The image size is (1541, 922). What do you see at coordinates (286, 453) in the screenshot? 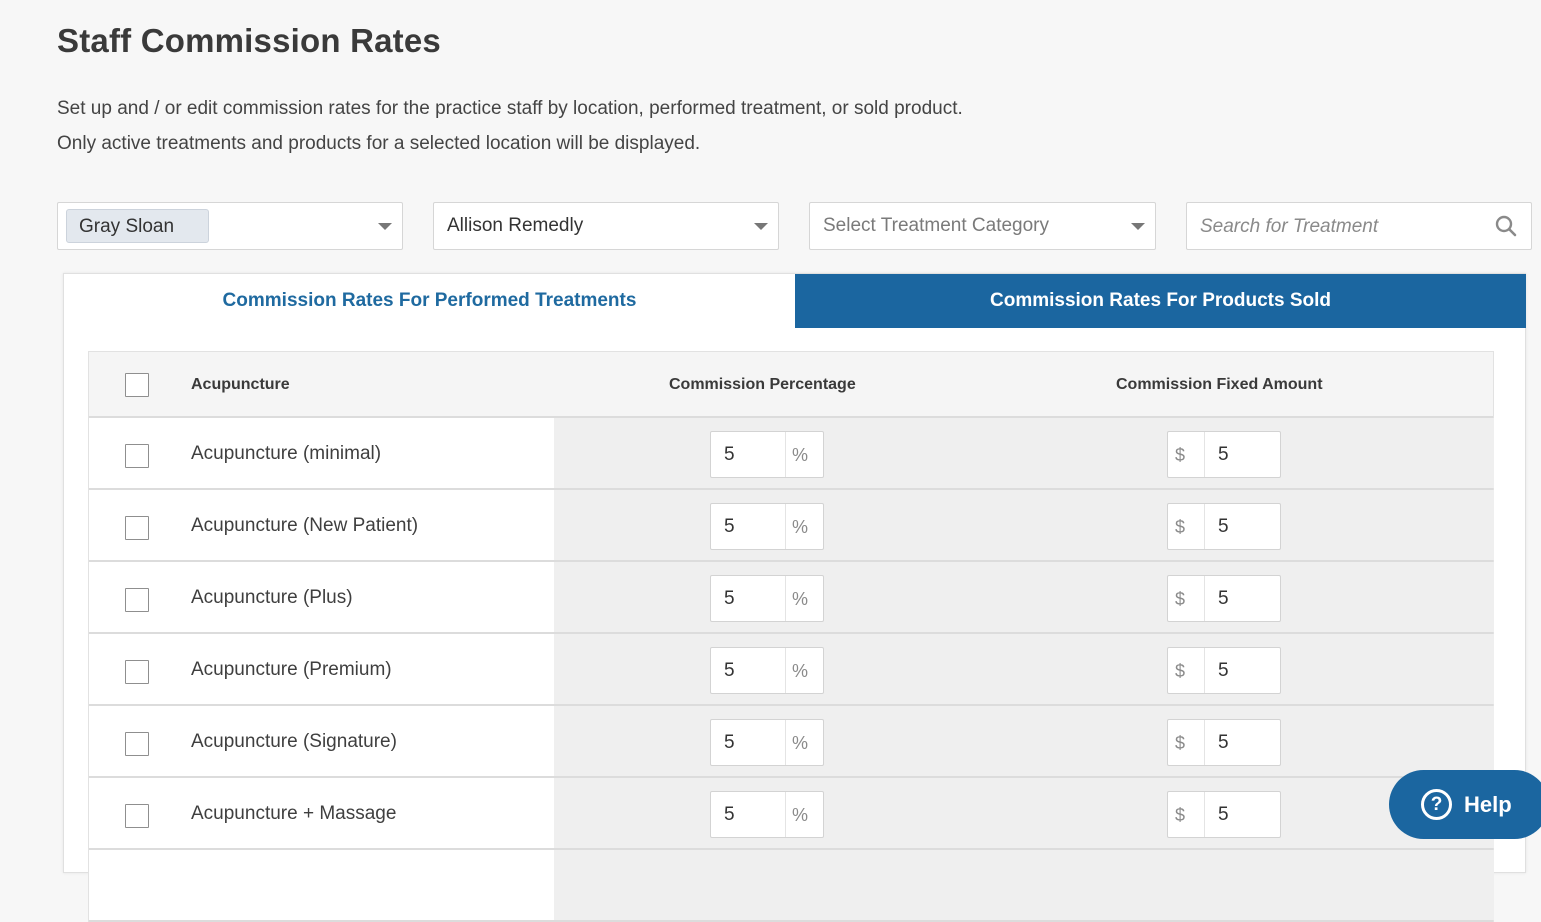
I see `treatment-name: Acupuncture (minimal)` at bounding box center [286, 453].